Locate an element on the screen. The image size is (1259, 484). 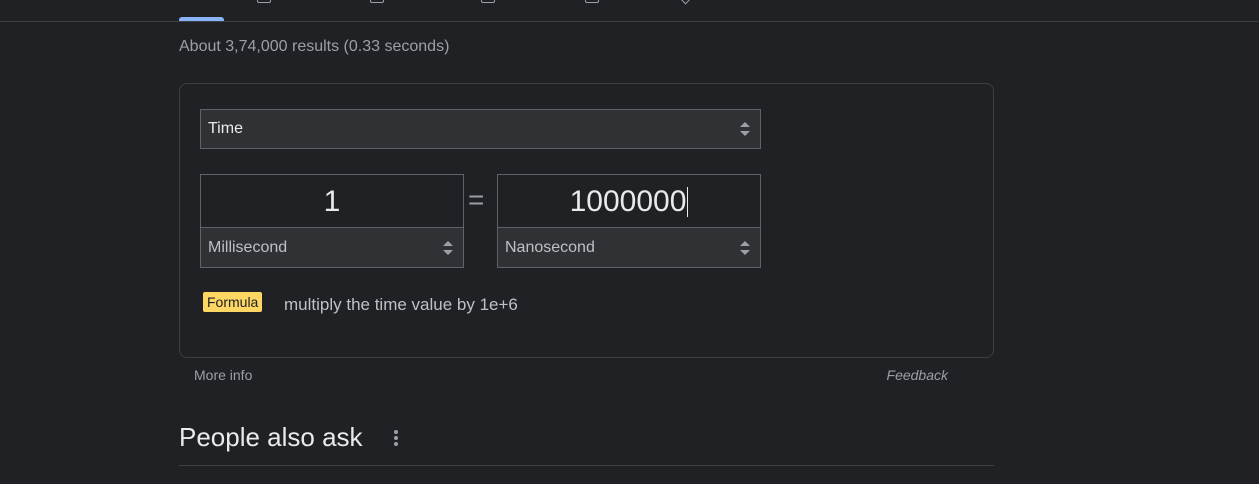
tab-all-active-indicator is located at coordinates (201, 19).